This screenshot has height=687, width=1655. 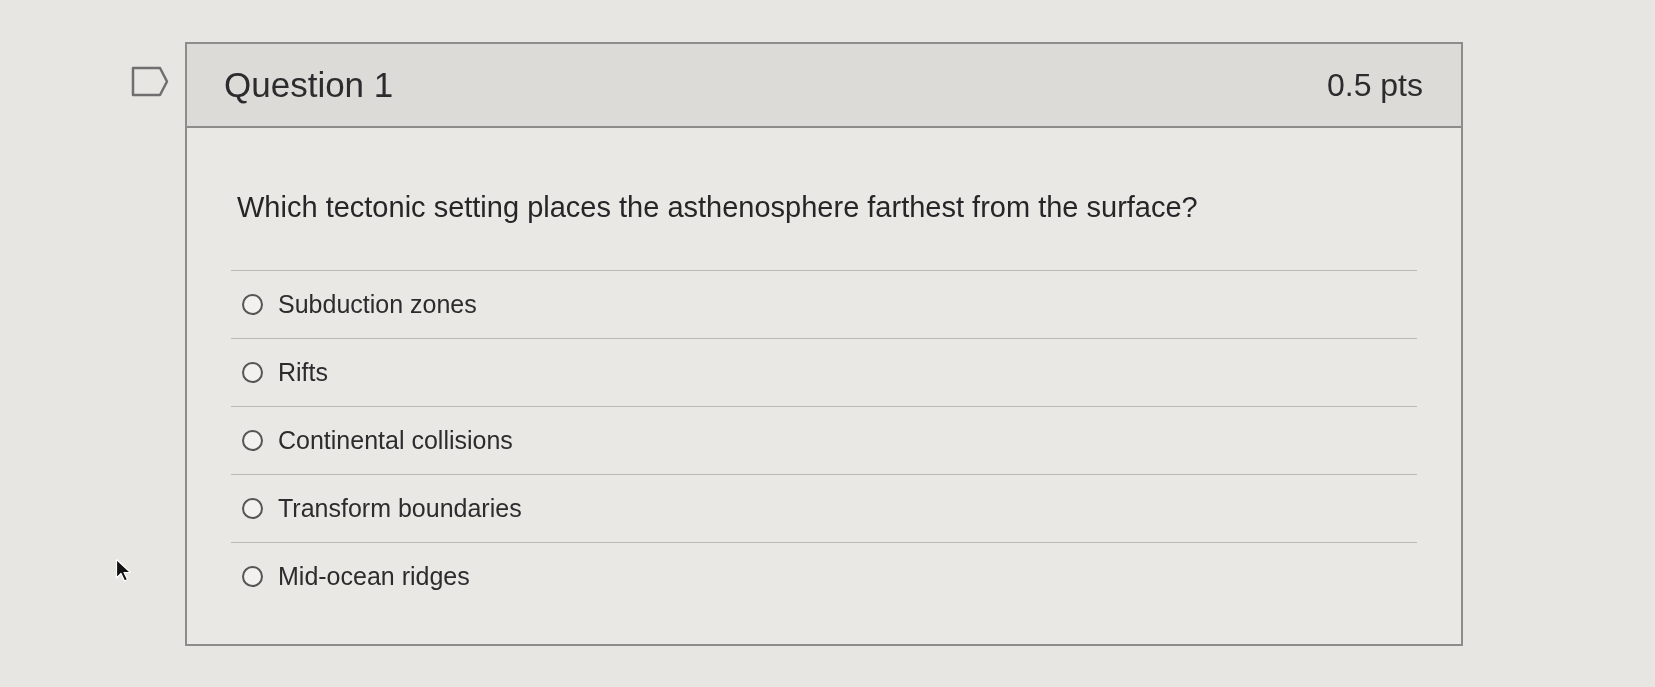 I want to click on answer-label: Continental collisions, so click(x=395, y=440).